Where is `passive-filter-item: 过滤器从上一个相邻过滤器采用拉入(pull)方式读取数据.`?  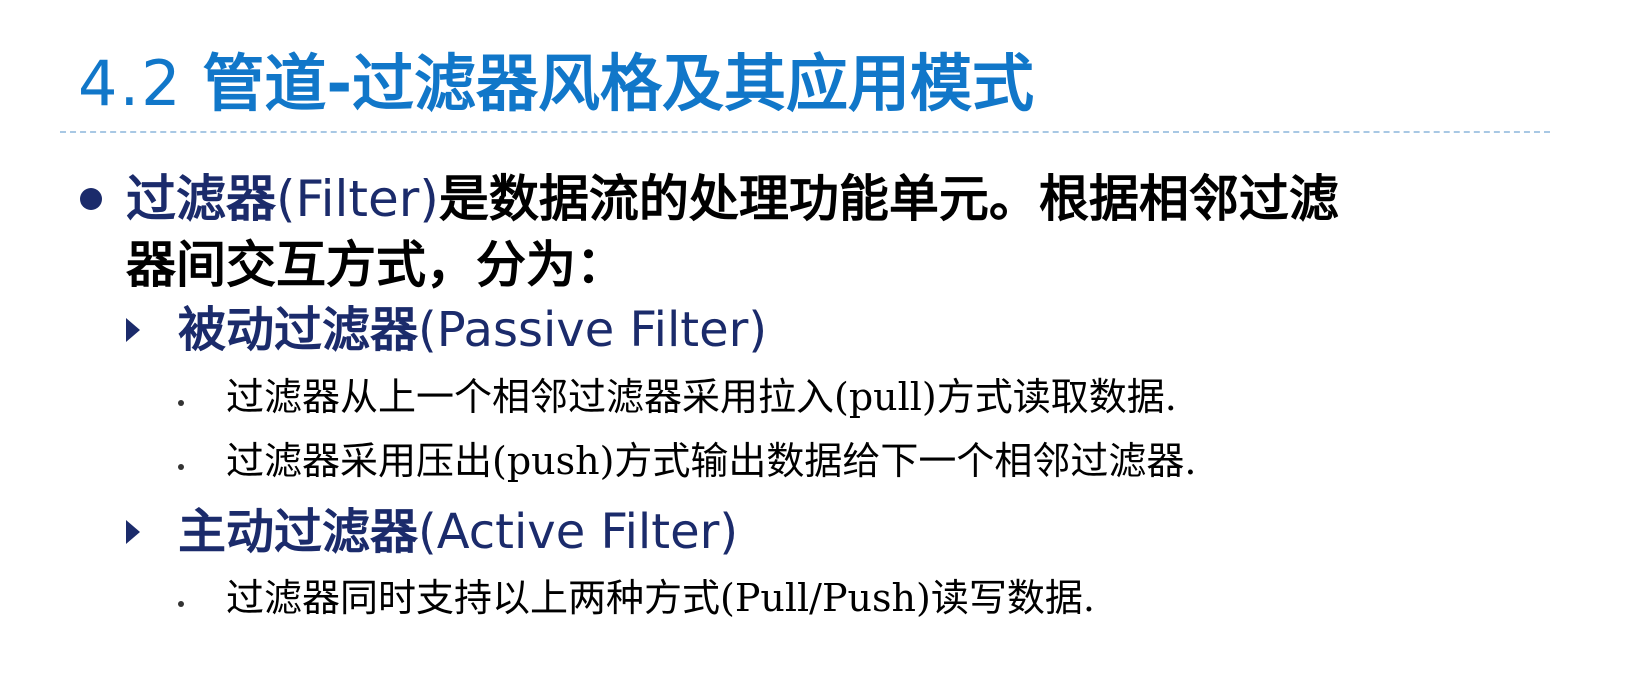
passive-filter-item: 过滤器从上一个相邻过滤器采用拉入(pull)方式读取数据. is located at coordinates (701, 397).